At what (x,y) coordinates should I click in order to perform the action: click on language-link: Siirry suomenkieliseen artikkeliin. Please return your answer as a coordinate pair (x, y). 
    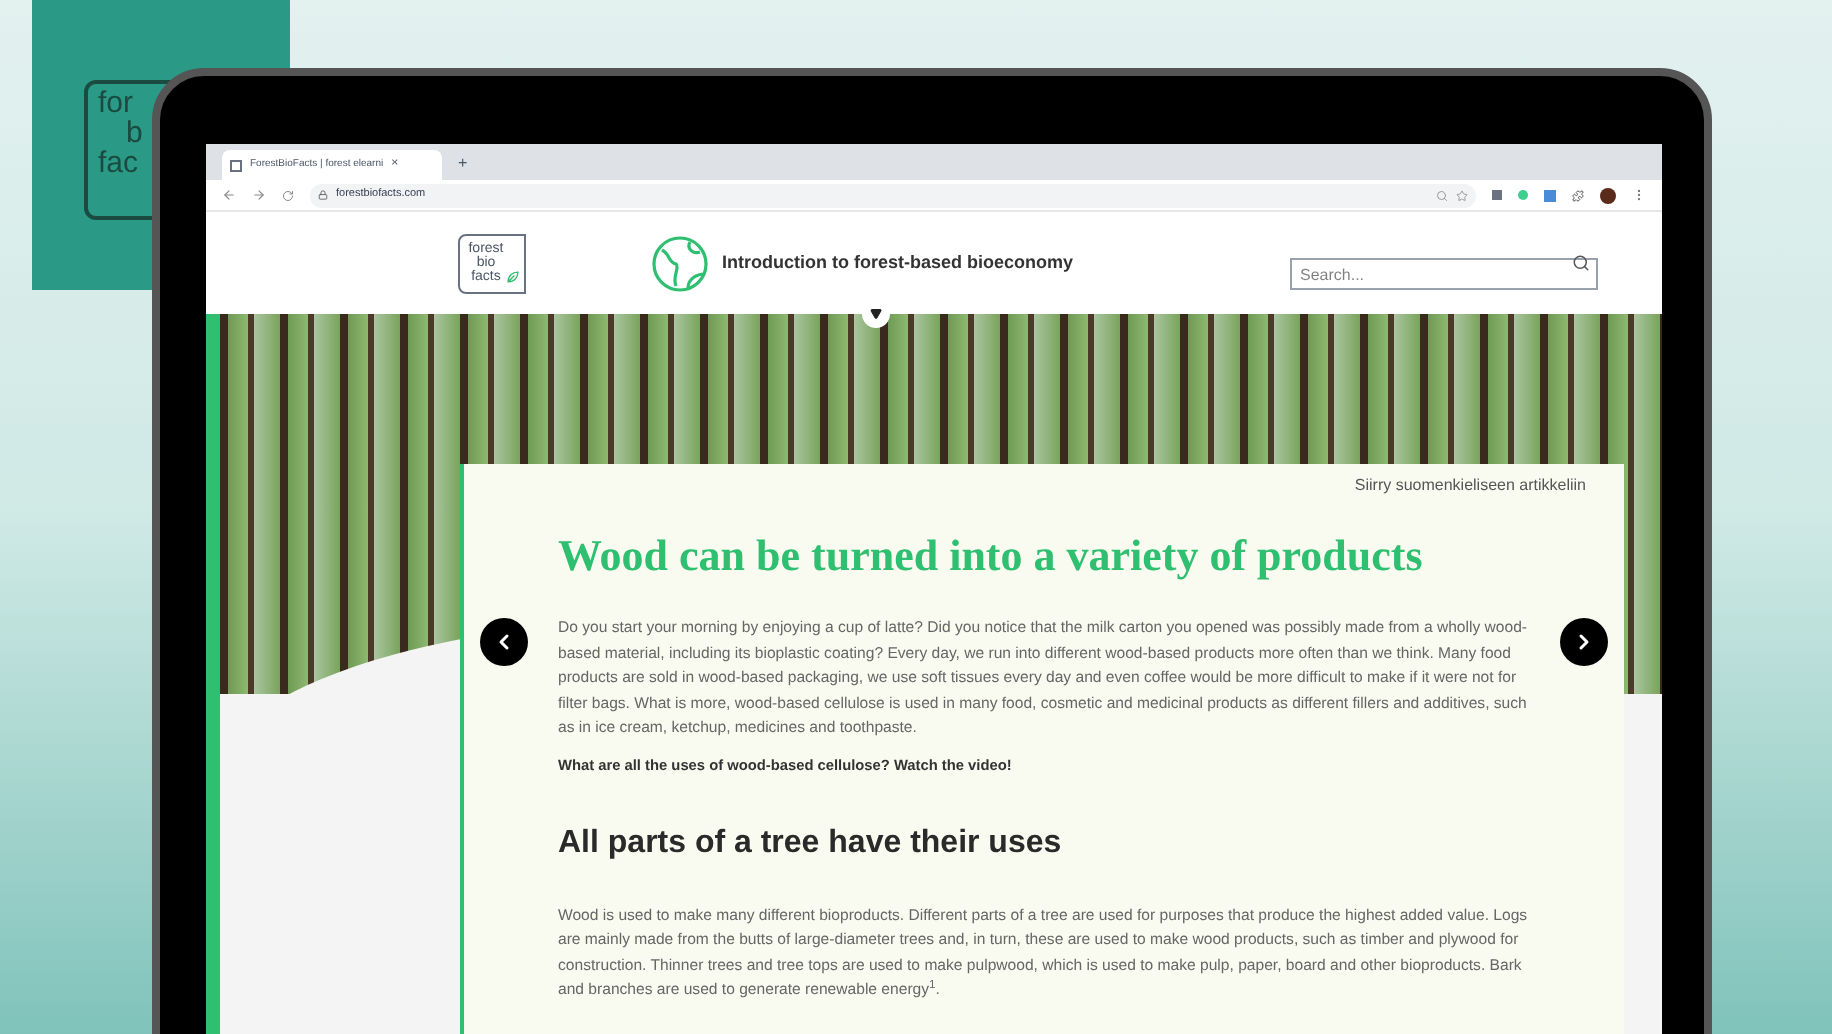
    Looking at the image, I should click on (1470, 486).